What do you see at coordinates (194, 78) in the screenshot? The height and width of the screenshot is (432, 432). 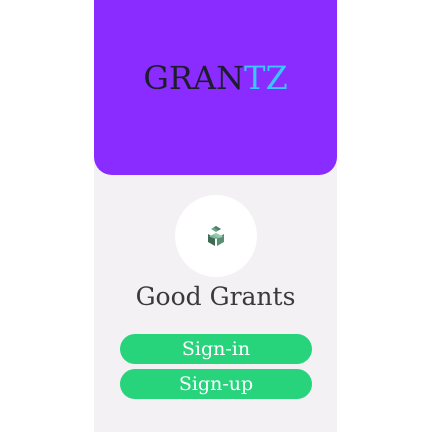 I see `logo-text-main: GRAN` at bounding box center [194, 78].